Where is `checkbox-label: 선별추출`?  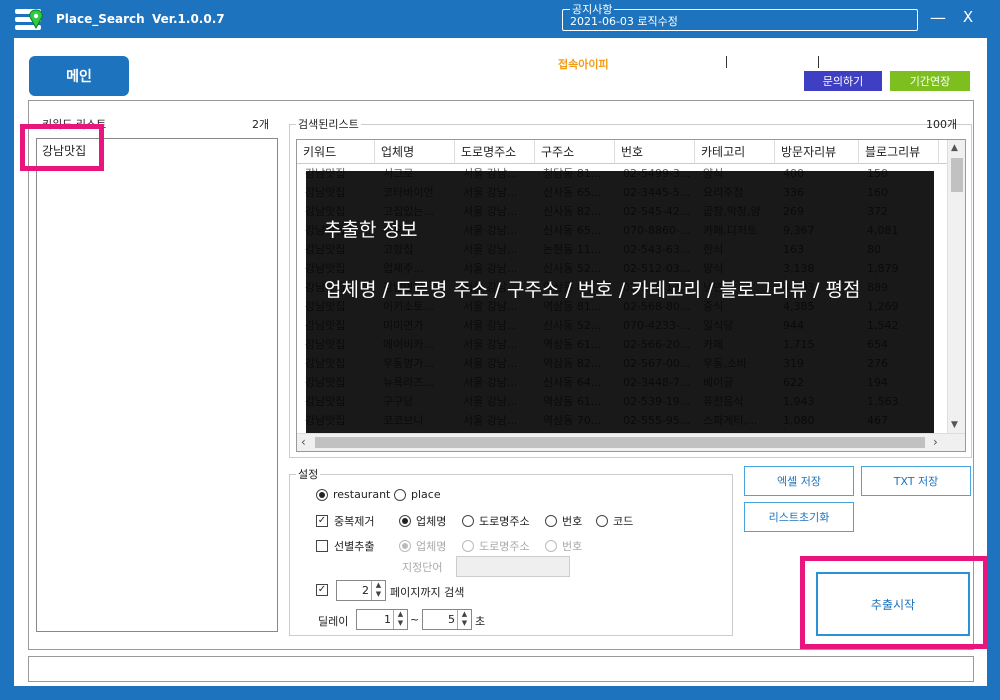 checkbox-label: 선별추출 is located at coordinates (354, 546).